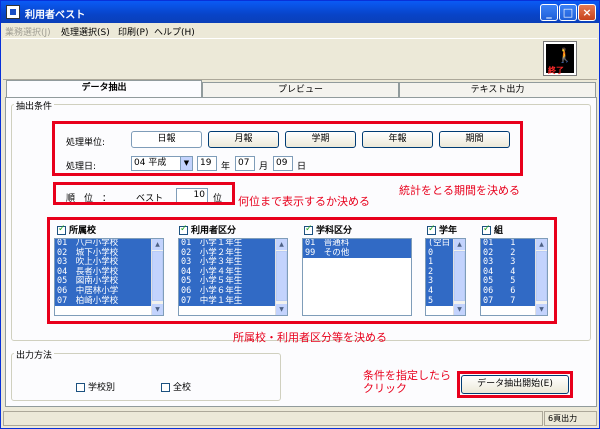 The image size is (600, 429). I want to click on menu-print: 印刷(P), so click(133, 31).